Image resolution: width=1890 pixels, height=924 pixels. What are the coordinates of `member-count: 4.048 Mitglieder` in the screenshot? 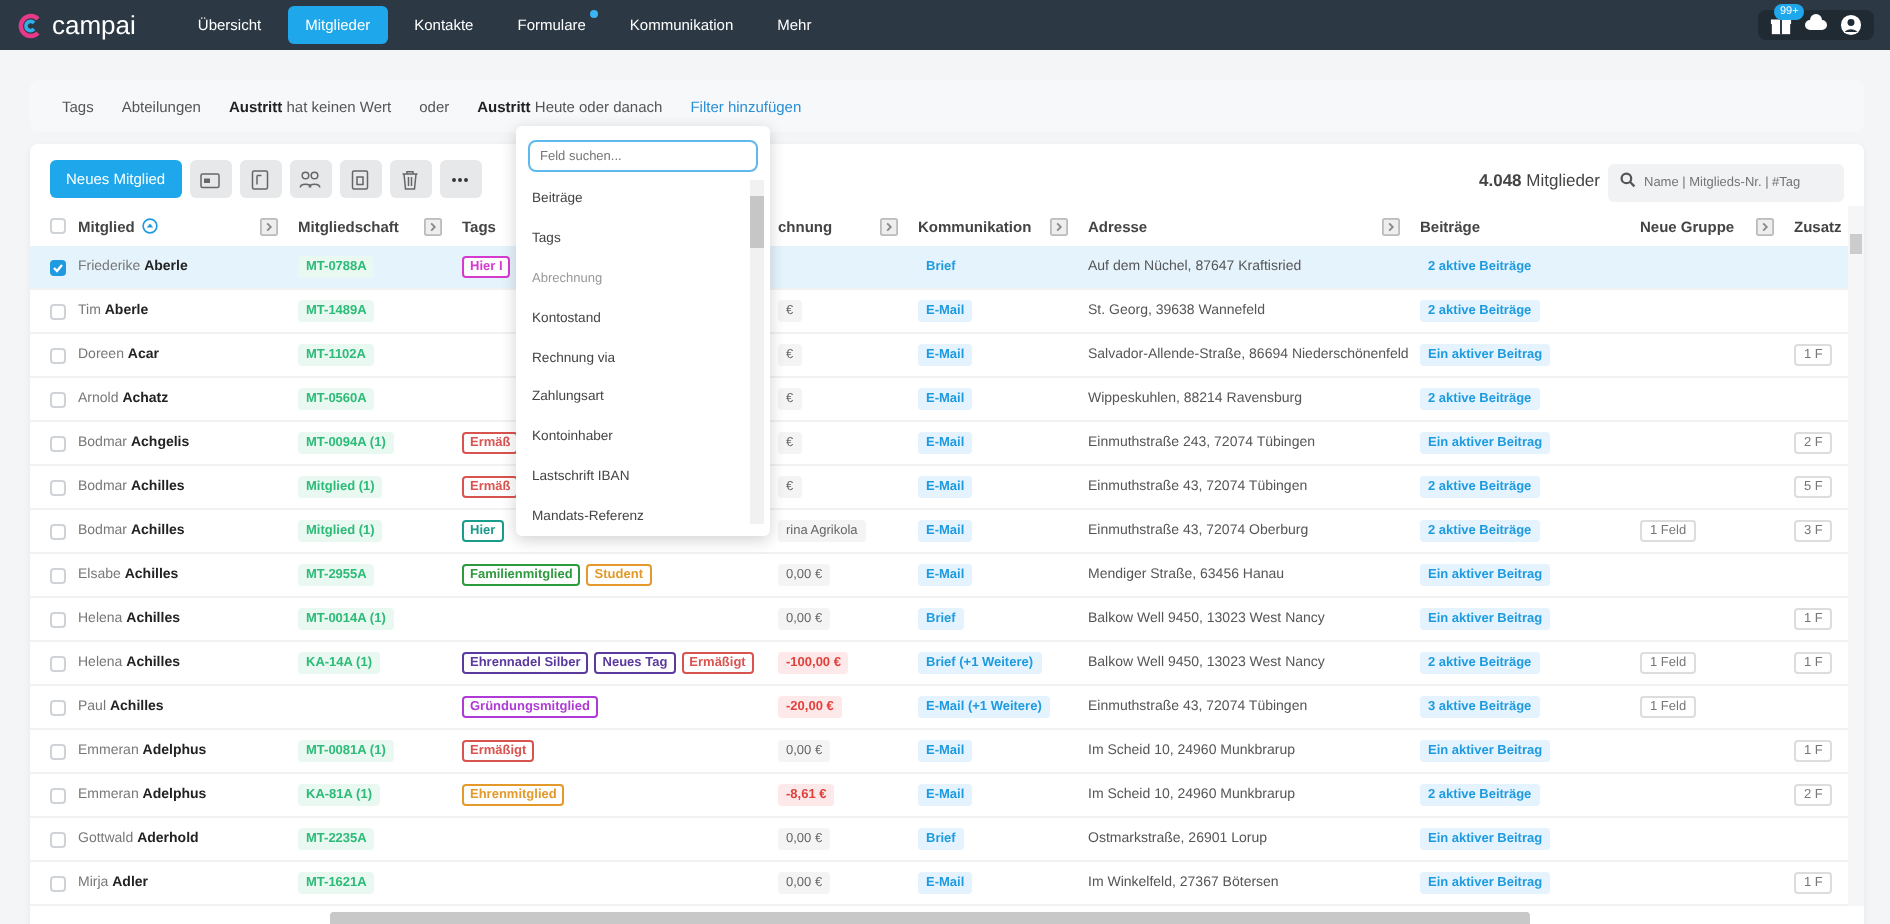 It's located at (1539, 179).